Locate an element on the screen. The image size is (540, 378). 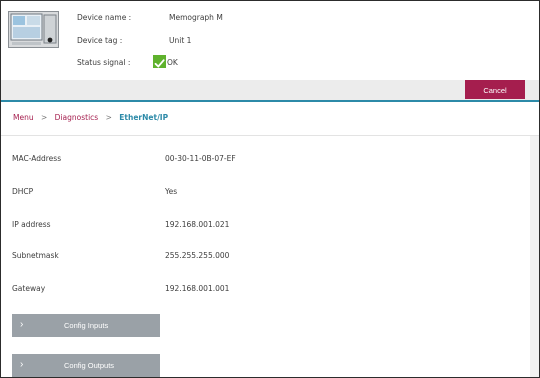
cancel-button: Cancel is located at coordinates (495, 89).